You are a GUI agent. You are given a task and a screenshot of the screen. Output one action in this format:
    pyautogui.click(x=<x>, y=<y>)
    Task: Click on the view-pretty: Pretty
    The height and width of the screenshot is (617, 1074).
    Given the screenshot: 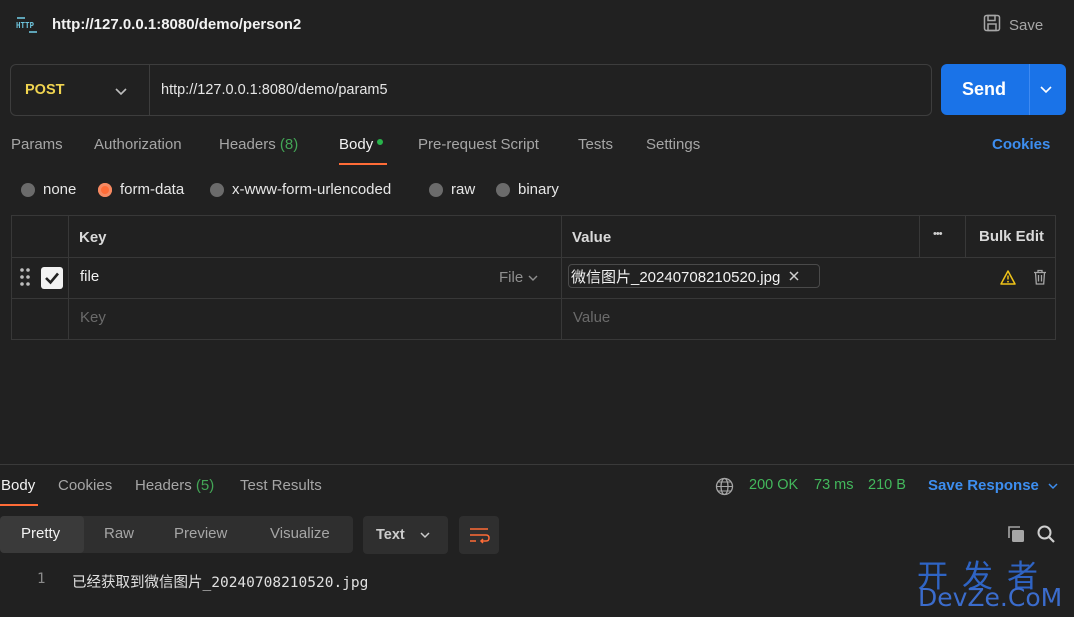 What is the action you would take?
    pyautogui.click(x=40, y=533)
    